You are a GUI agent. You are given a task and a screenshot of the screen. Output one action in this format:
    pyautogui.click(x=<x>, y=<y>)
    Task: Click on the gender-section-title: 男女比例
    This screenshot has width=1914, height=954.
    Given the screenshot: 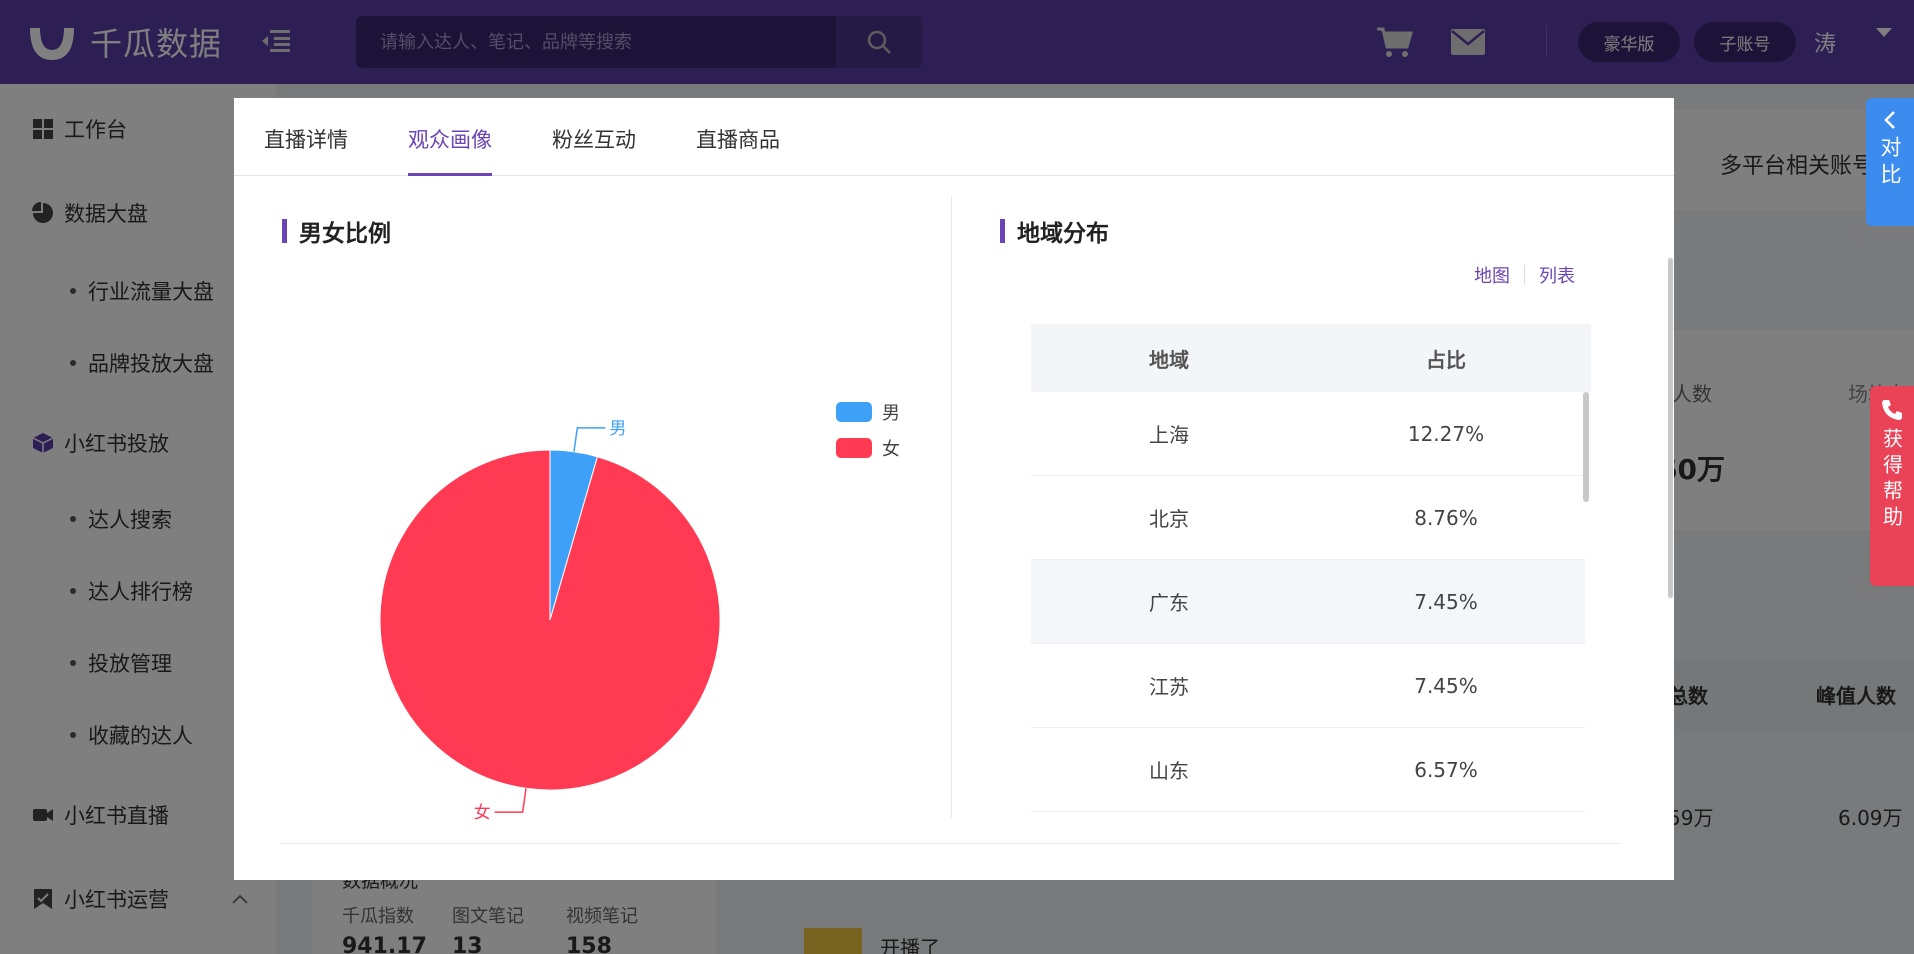 What is the action you would take?
    pyautogui.click(x=336, y=231)
    